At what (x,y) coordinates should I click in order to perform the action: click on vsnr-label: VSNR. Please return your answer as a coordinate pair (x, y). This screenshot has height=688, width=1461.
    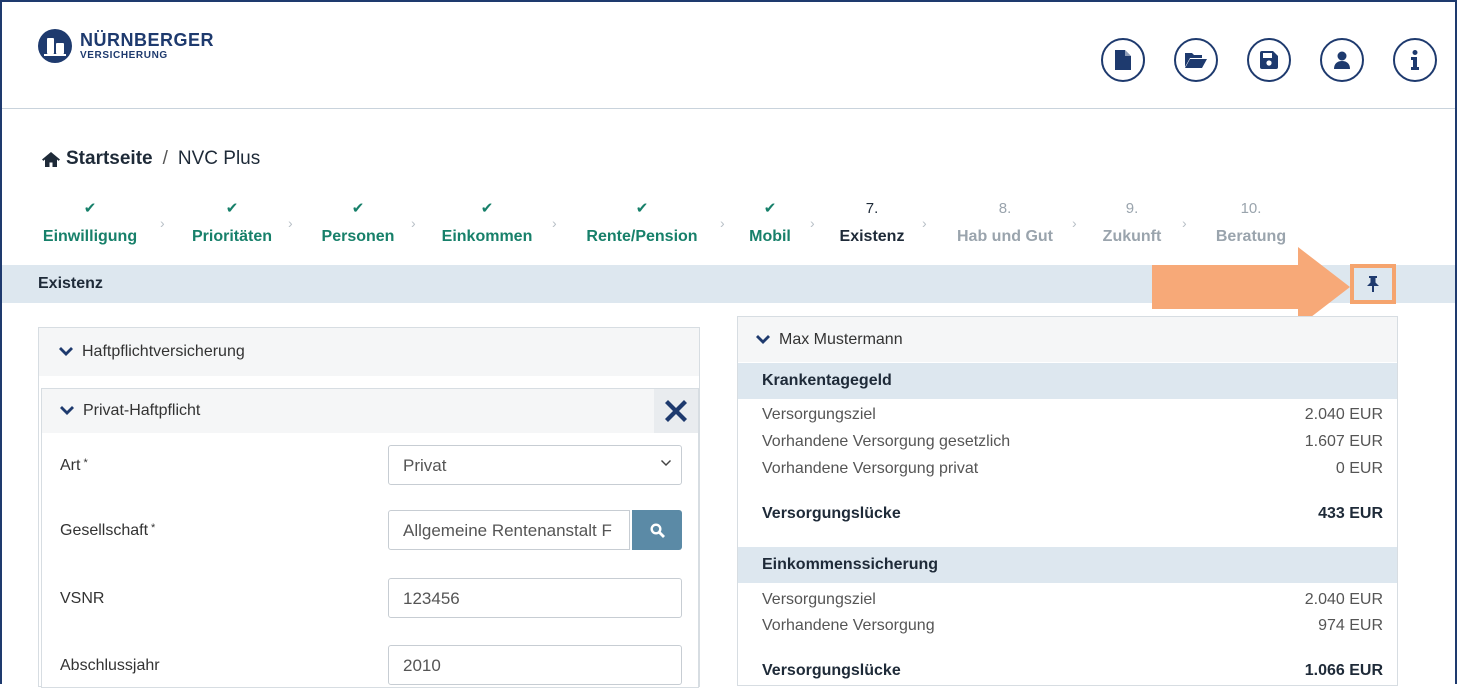
    Looking at the image, I should click on (82, 598).